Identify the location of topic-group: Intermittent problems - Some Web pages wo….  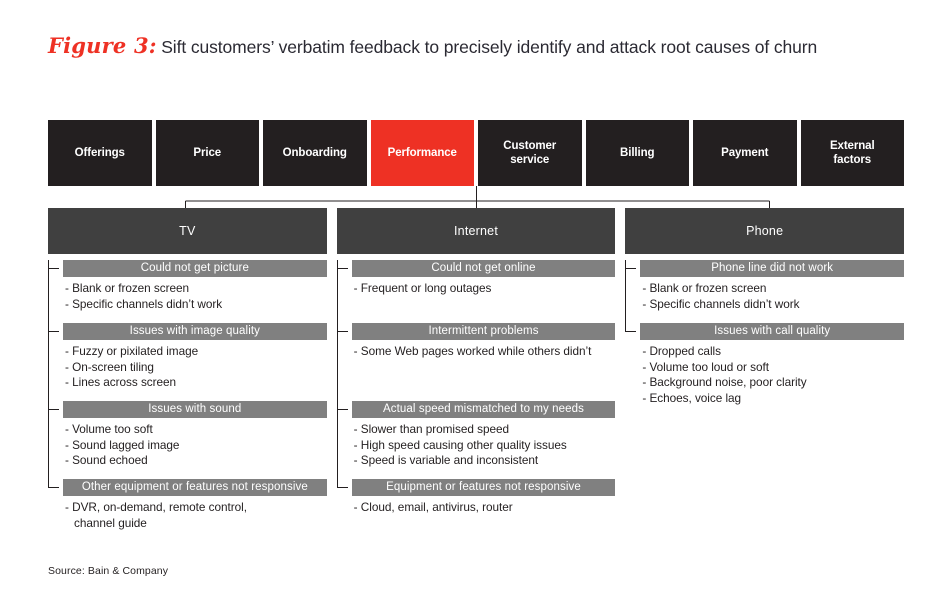
(476, 341).